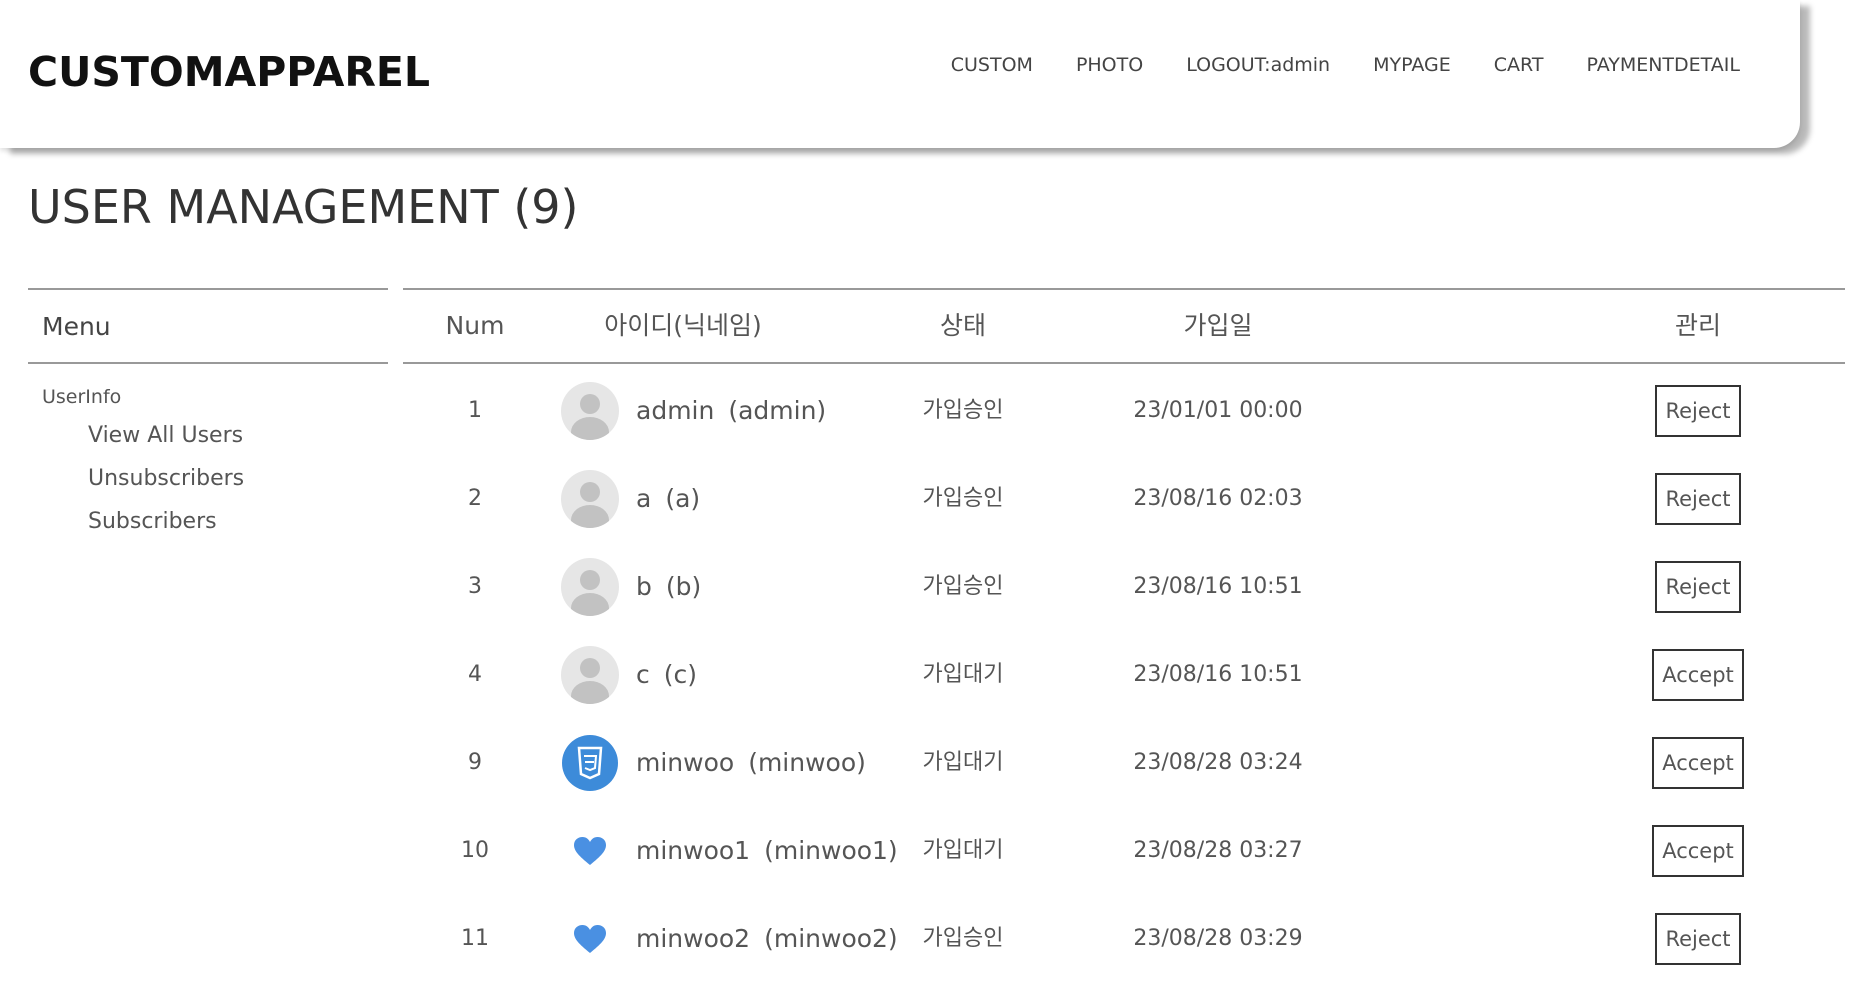 The height and width of the screenshot is (1000, 1852). What do you see at coordinates (475, 762) in the screenshot?
I see `row-num: 9` at bounding box center [475, 762].